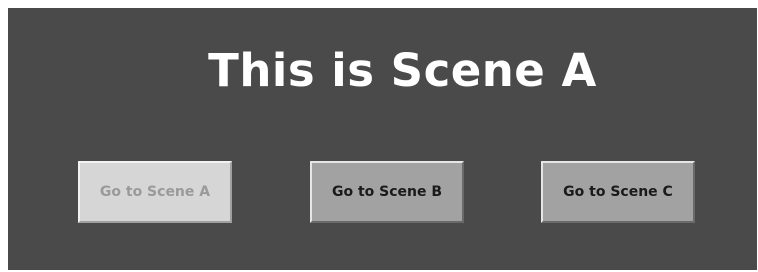  I want to click on go-to-scene-c-button: Go to Scene C, so click(618, 192).